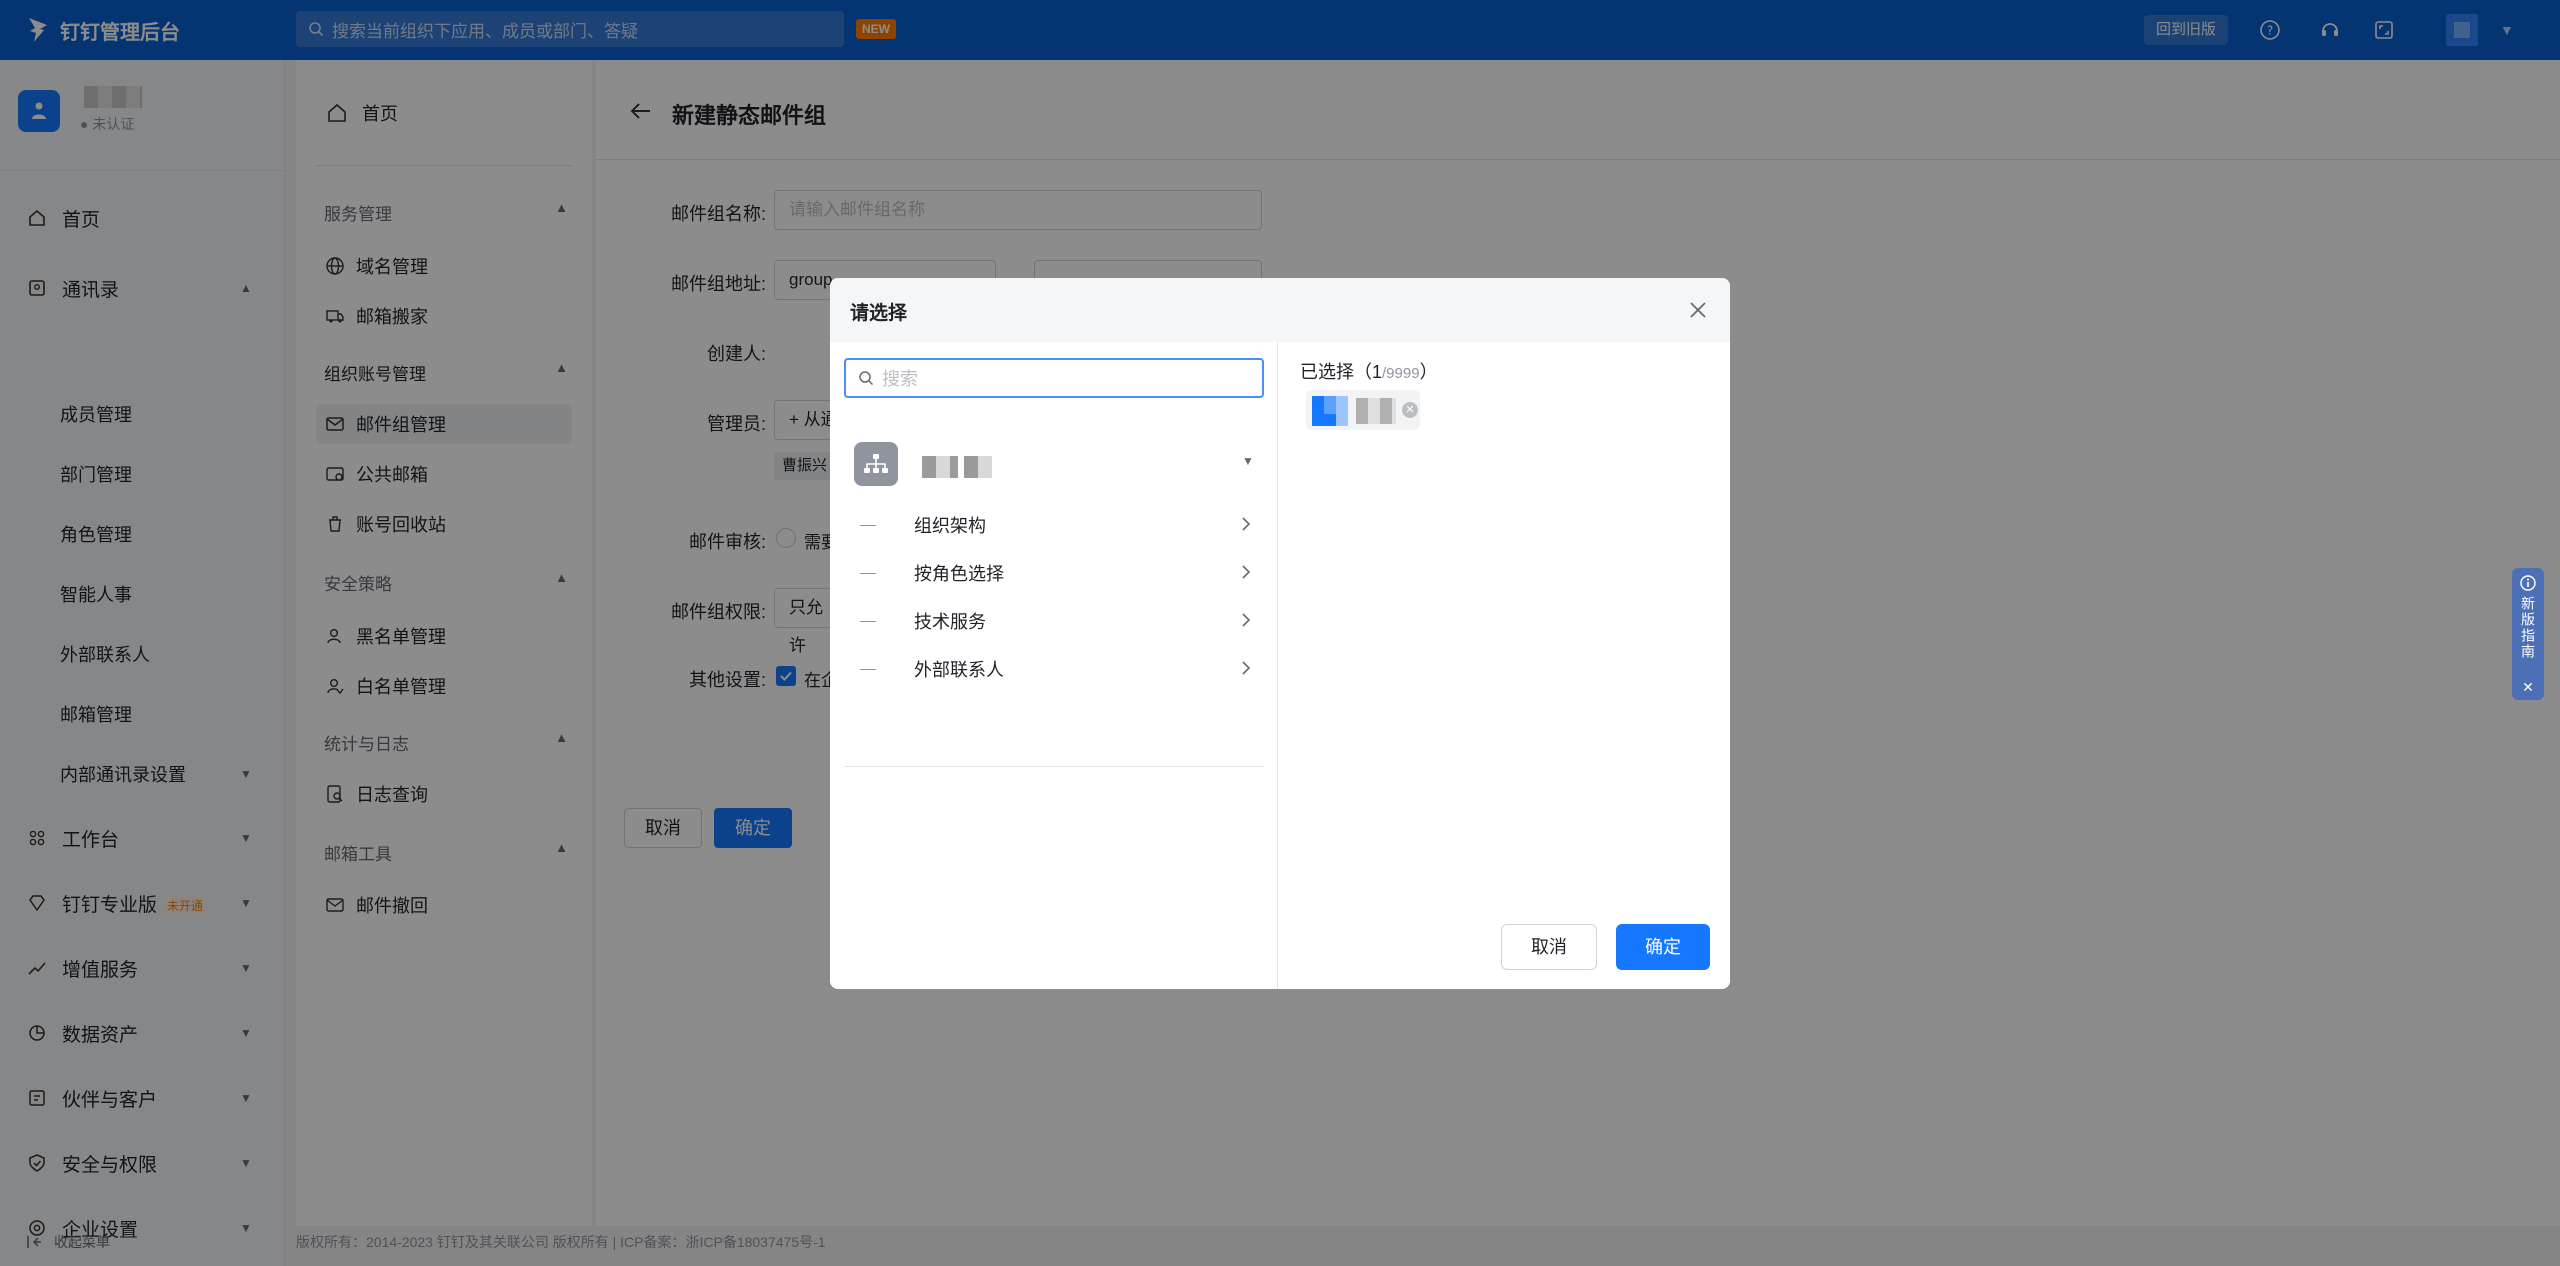 Image resolution: width=2560 pixels, height=1266 pixels. I want to click on option-by-role: 按角色选择, so click(1054, 573).